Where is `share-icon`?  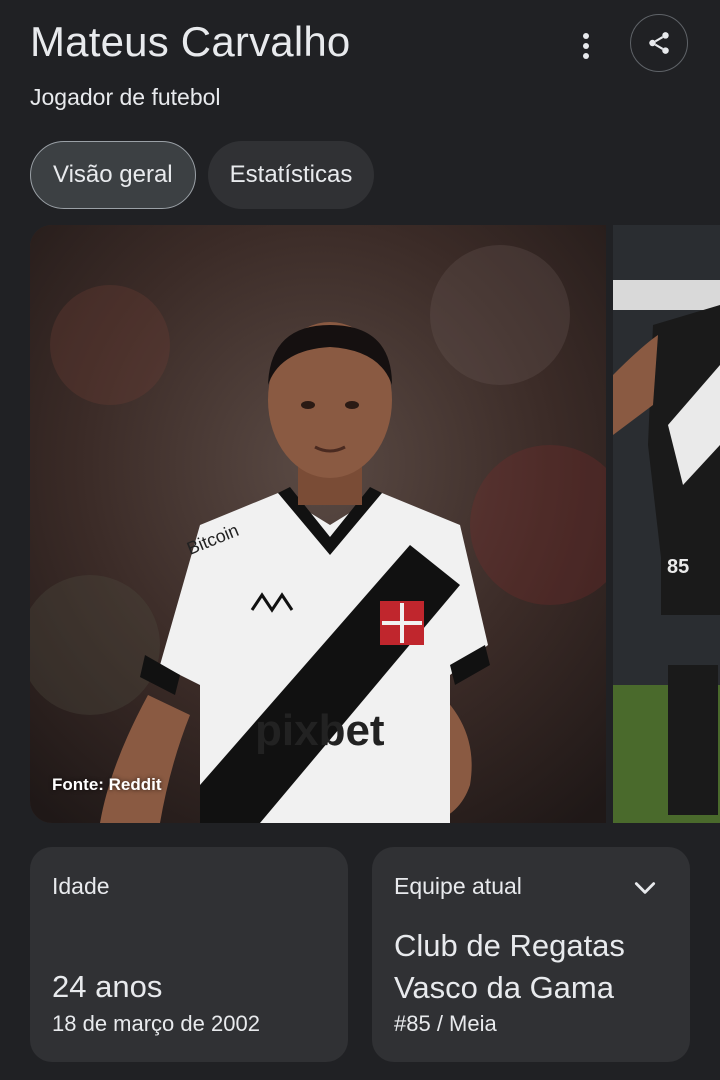
share-icon is located at coordinates (659, 43).